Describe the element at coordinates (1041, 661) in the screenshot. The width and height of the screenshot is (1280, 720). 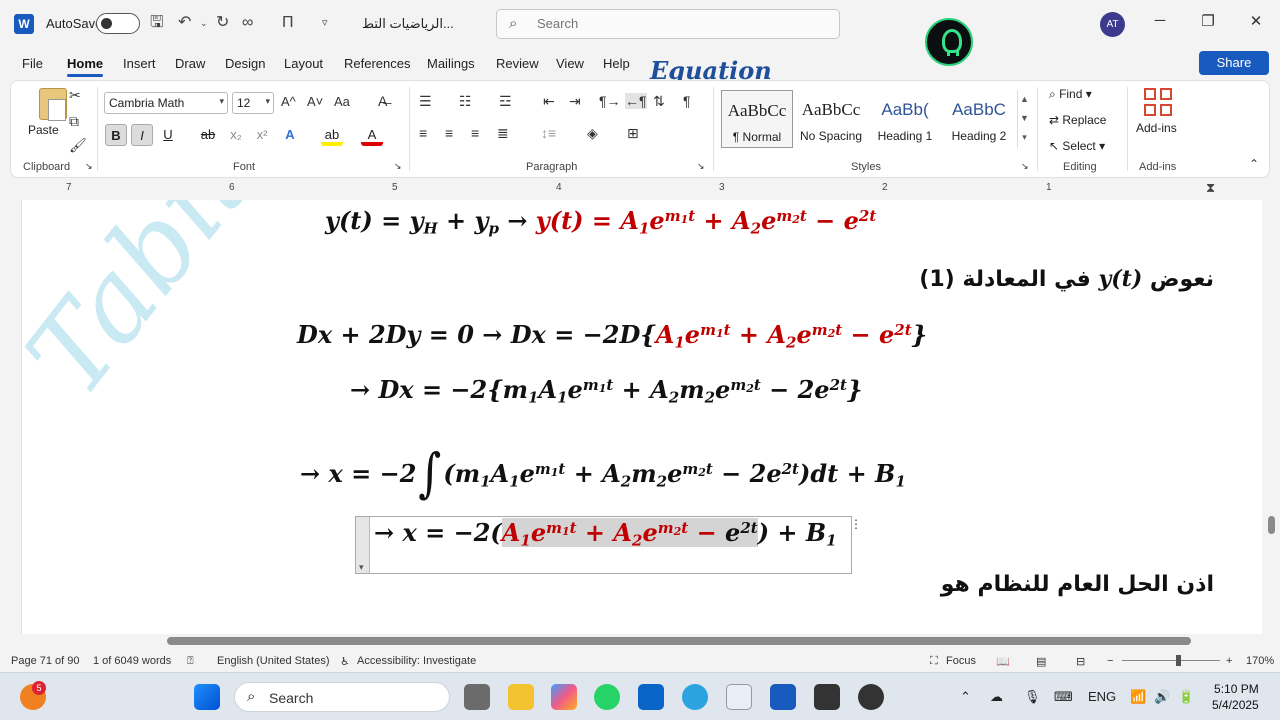
I see `print-layout-icon: ▤` at that location.